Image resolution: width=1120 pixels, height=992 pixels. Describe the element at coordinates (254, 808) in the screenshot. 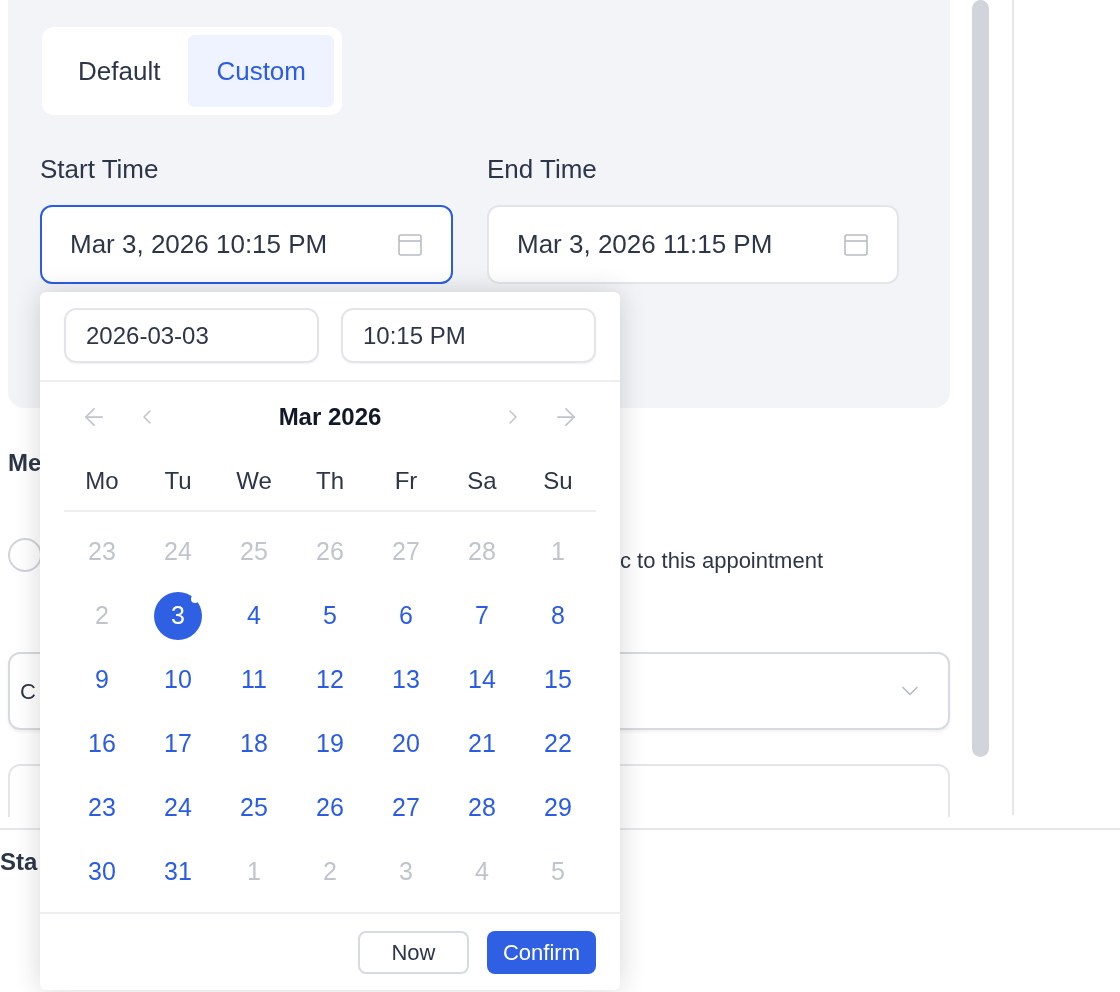

I see `day-cell: 25` at that location.